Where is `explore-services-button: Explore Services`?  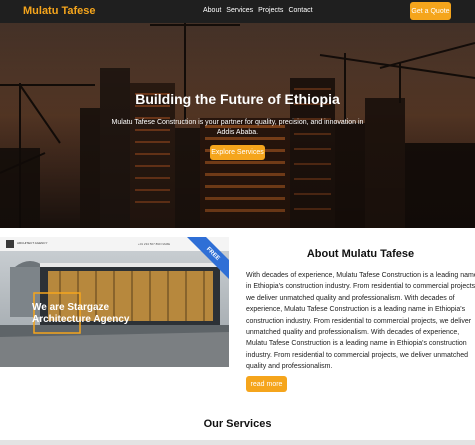
explore-services-button: Explore Services is located at coordinates (237, 152).